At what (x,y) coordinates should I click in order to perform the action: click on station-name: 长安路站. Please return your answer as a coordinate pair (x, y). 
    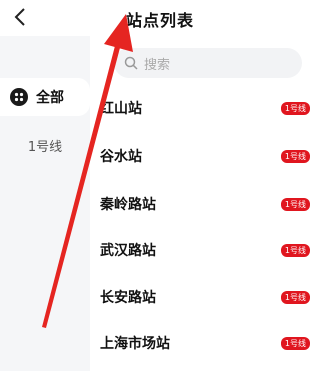
    Looking at the image, I should click on (128, 298).